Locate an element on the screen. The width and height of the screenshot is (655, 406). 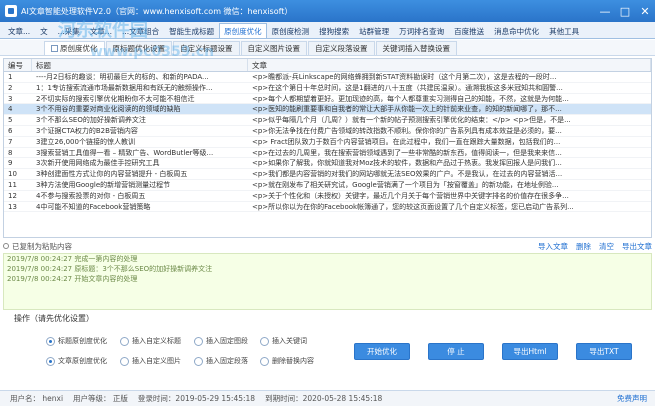
subtab-label: 原创度优化 is located at coordinates (79, 48).